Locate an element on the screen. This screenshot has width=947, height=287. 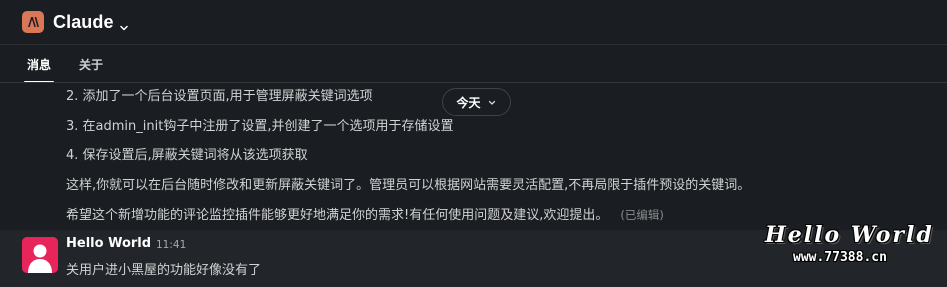
message-line: 2. 添加了一个后台设置页面,用于管理屏蔽关键词选项 is located at coordinates (219, 96).